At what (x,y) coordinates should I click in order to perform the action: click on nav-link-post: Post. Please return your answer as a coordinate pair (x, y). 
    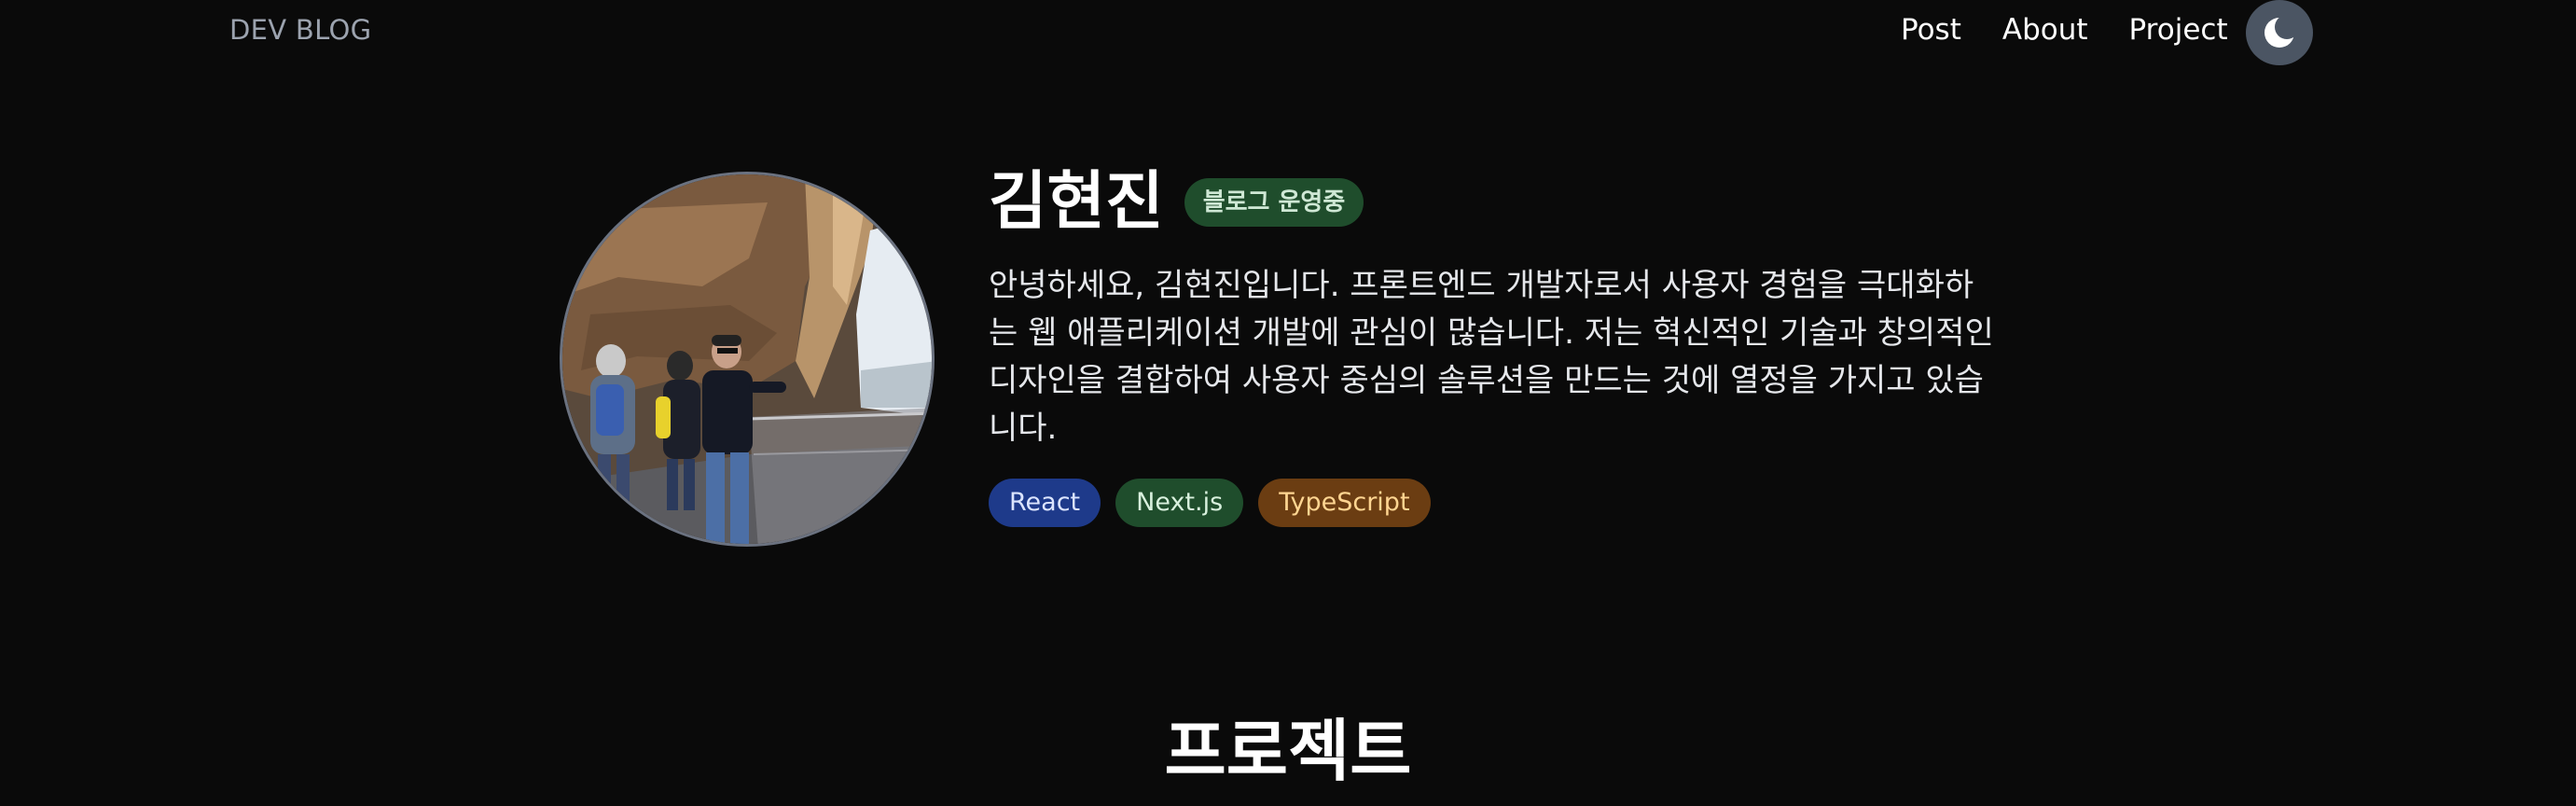
    Looking at the image, I should click on (1931, 30).